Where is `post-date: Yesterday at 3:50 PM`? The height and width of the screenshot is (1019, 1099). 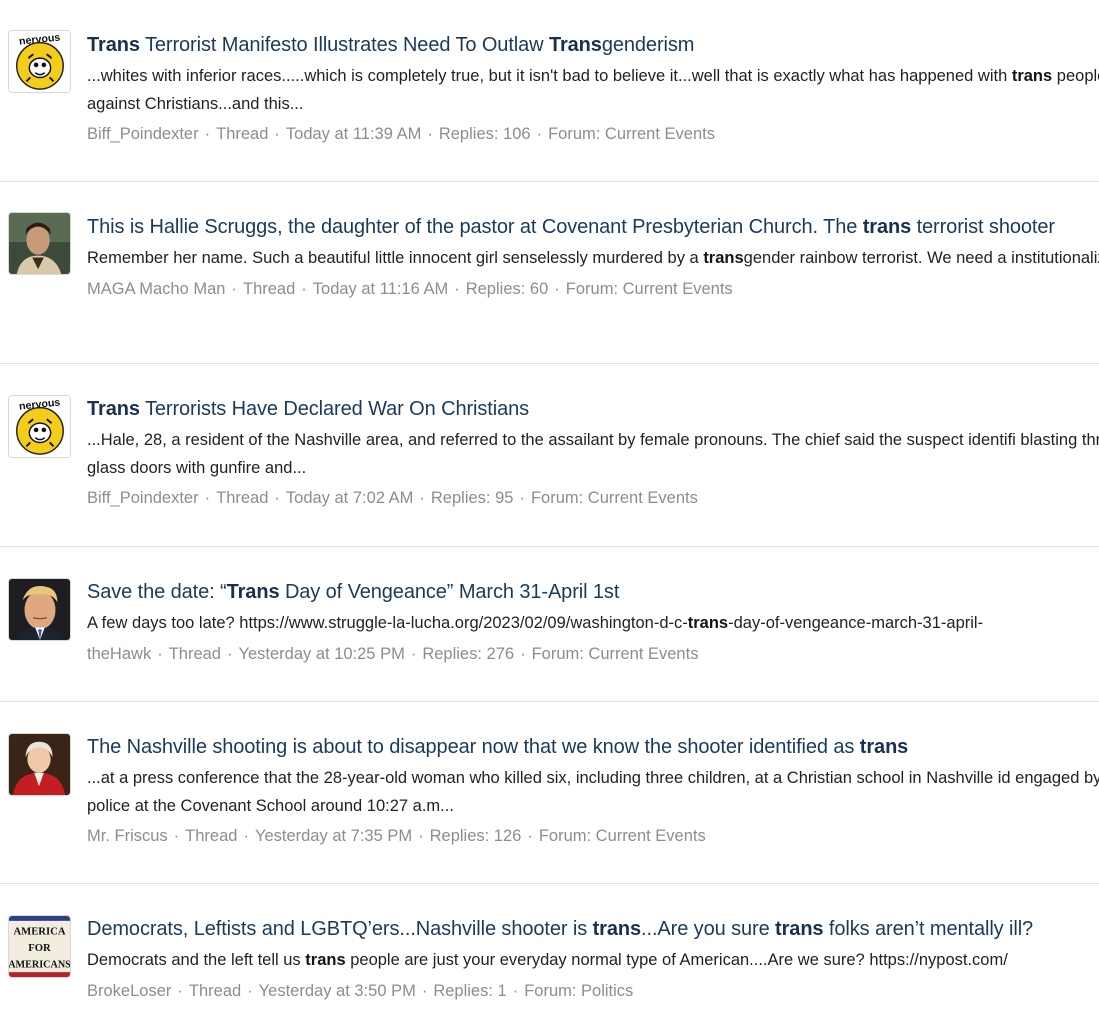
post-date: Yesterday at 3:50 PM is located at coordinates (337, 990).